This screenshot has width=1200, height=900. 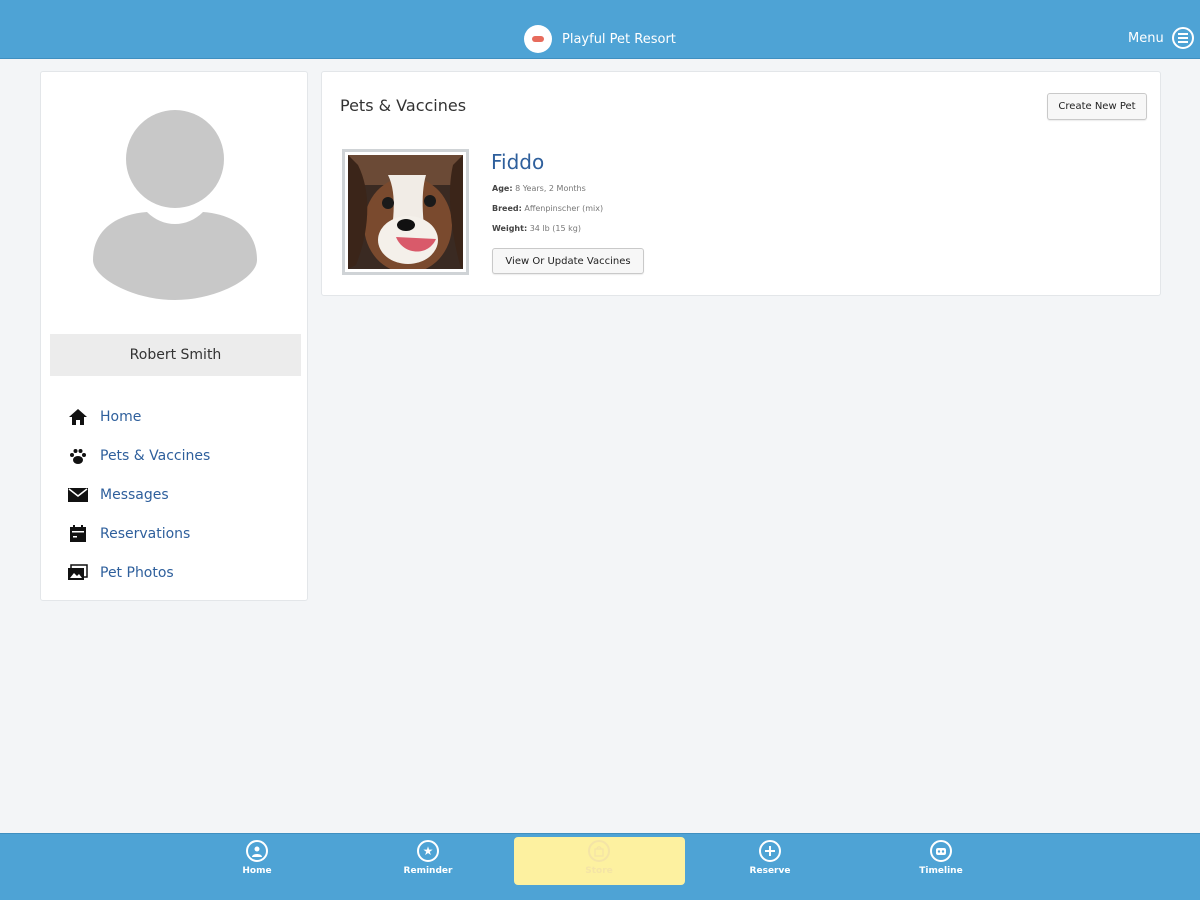 I want to click on pet-breed: Breed: Affenpinscher (mix), so click(x=547, y=208).